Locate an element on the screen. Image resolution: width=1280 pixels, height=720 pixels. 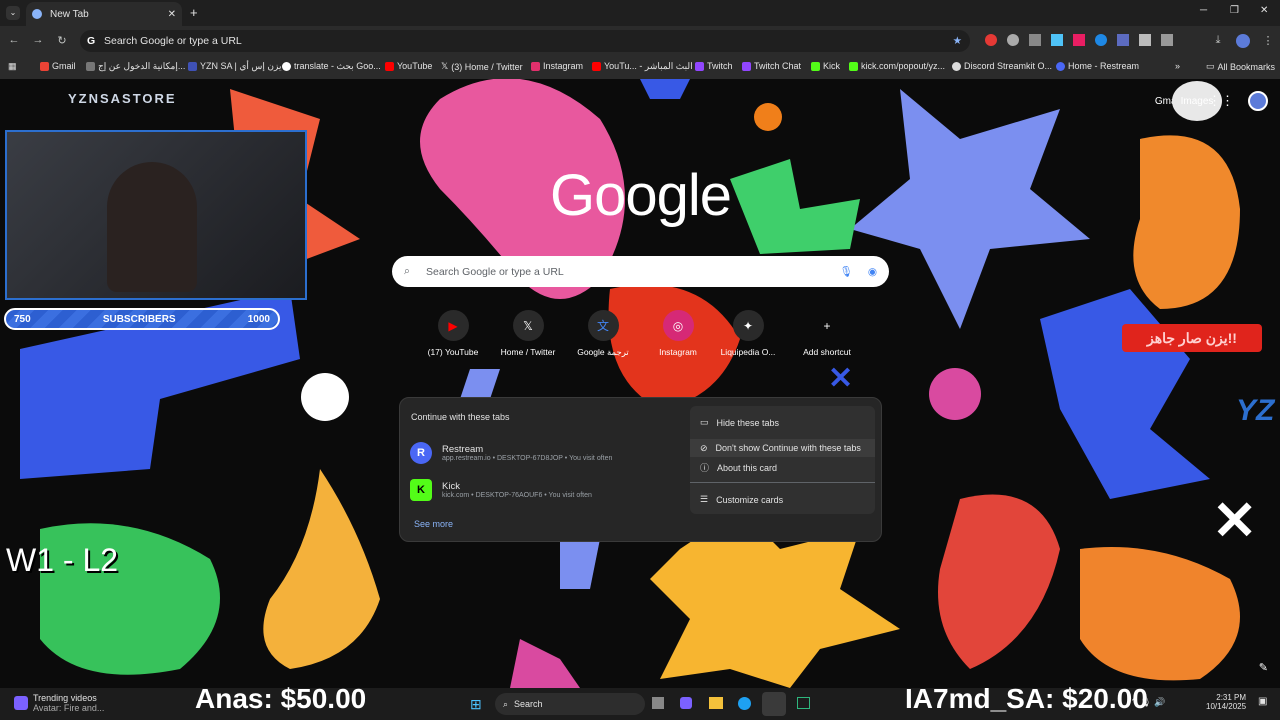
bookmark-gmail: Gmail is located at coordinates (58, 66).